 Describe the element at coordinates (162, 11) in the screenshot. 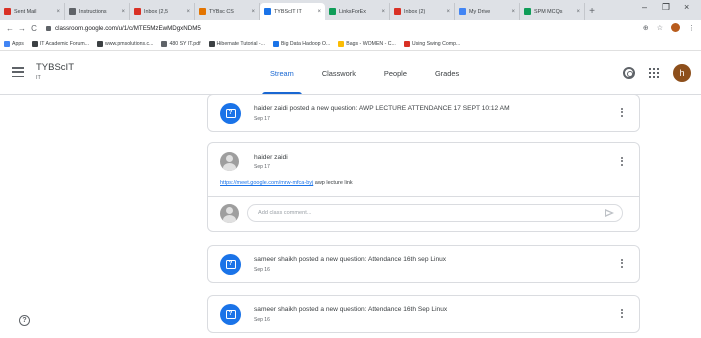

I see `browser-tab: Inbox (2,5 ×` at that location.